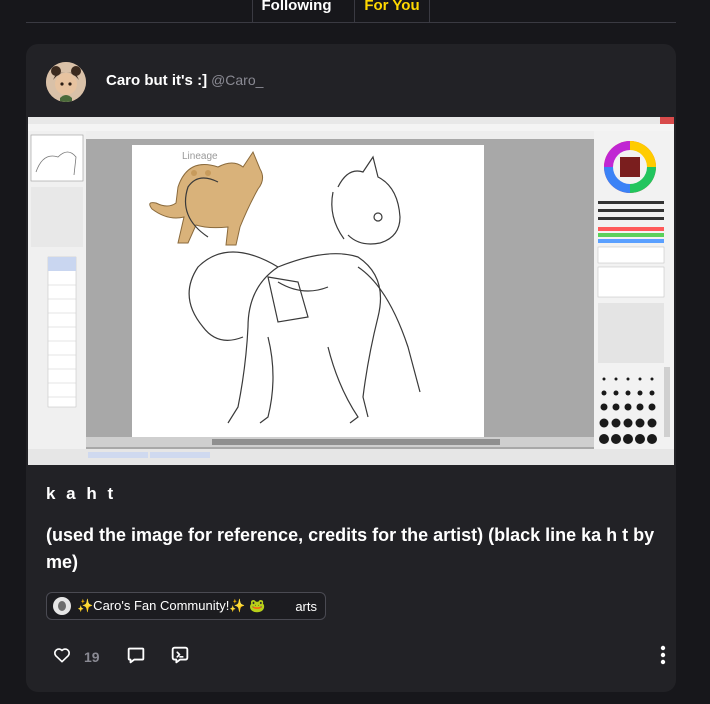 The image size is (710, 704). Describe the element at coordinates (351, 11) in the screenshot. I see `feed-tabs: Following For You` at that location.